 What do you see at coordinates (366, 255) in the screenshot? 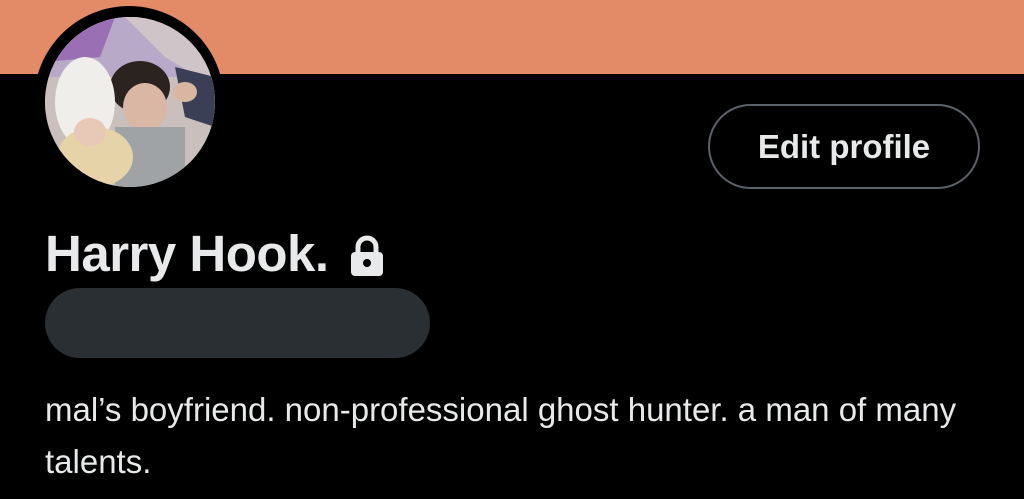
I see `lock-icon` at bounding box center [366, 255].